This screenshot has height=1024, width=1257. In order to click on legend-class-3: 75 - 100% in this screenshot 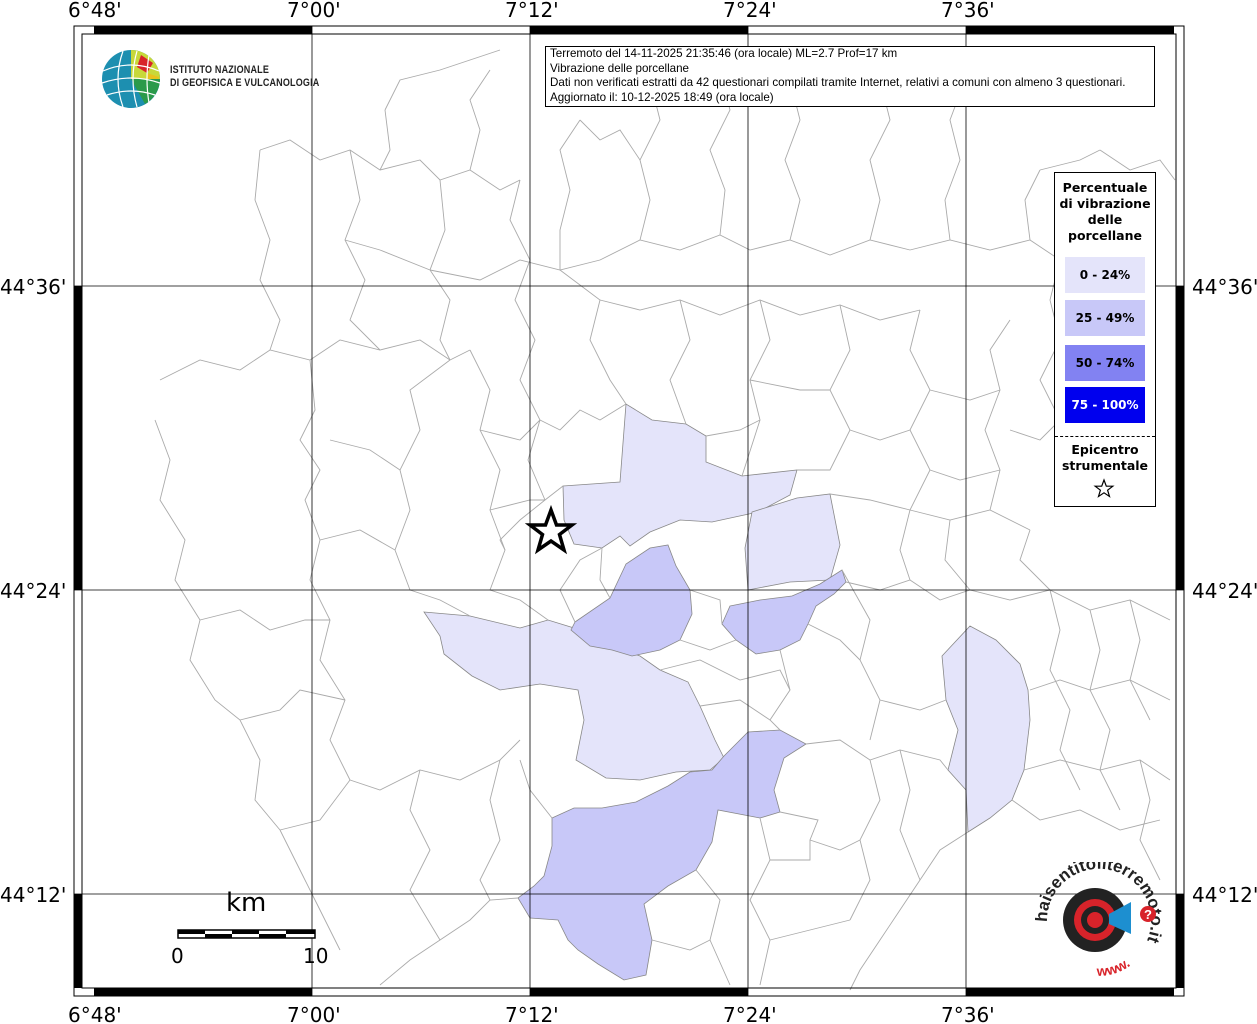, I will do `click(1105, 405)`.